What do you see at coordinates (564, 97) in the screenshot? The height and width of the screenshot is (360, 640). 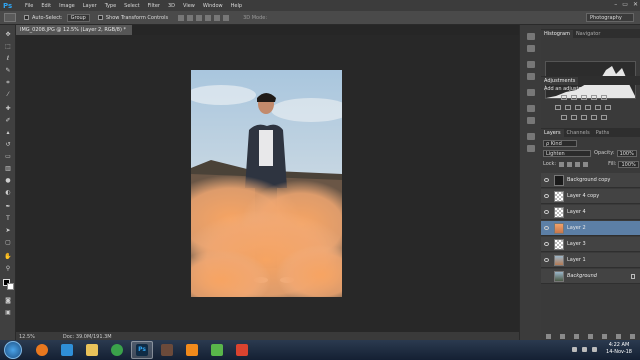 I see `brightness-contrast-icon` at bounding box center [564, 97].